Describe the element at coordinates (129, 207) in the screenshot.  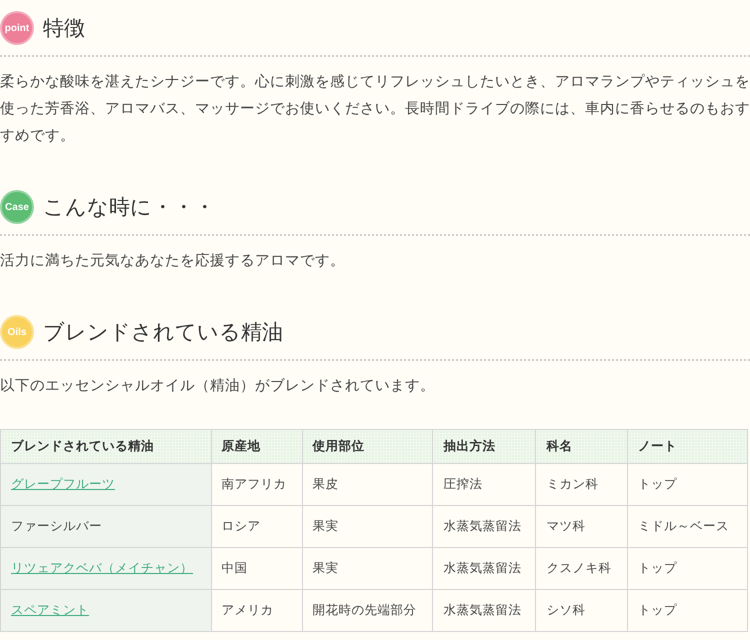
I see `section-heading: こんな時に・・・` at that location.